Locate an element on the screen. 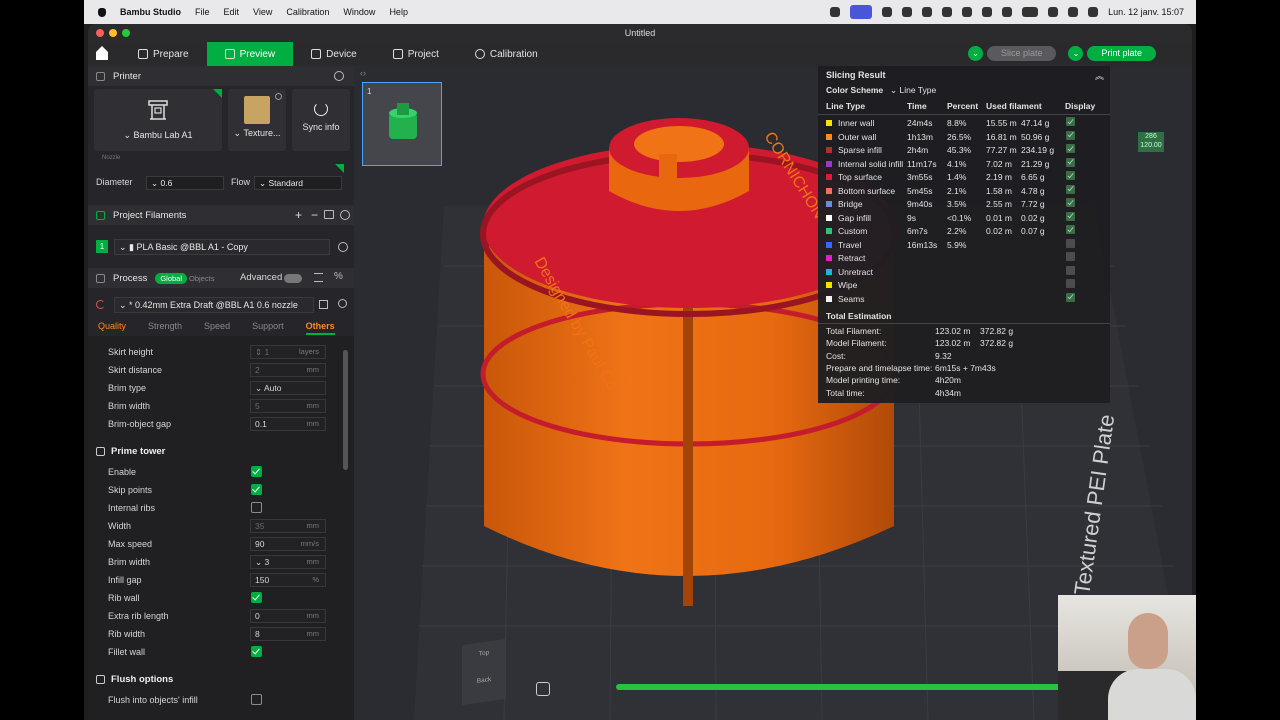 This screenshot has height=720, width=1280. wifi-icon is located at coordinates (1053, 12).